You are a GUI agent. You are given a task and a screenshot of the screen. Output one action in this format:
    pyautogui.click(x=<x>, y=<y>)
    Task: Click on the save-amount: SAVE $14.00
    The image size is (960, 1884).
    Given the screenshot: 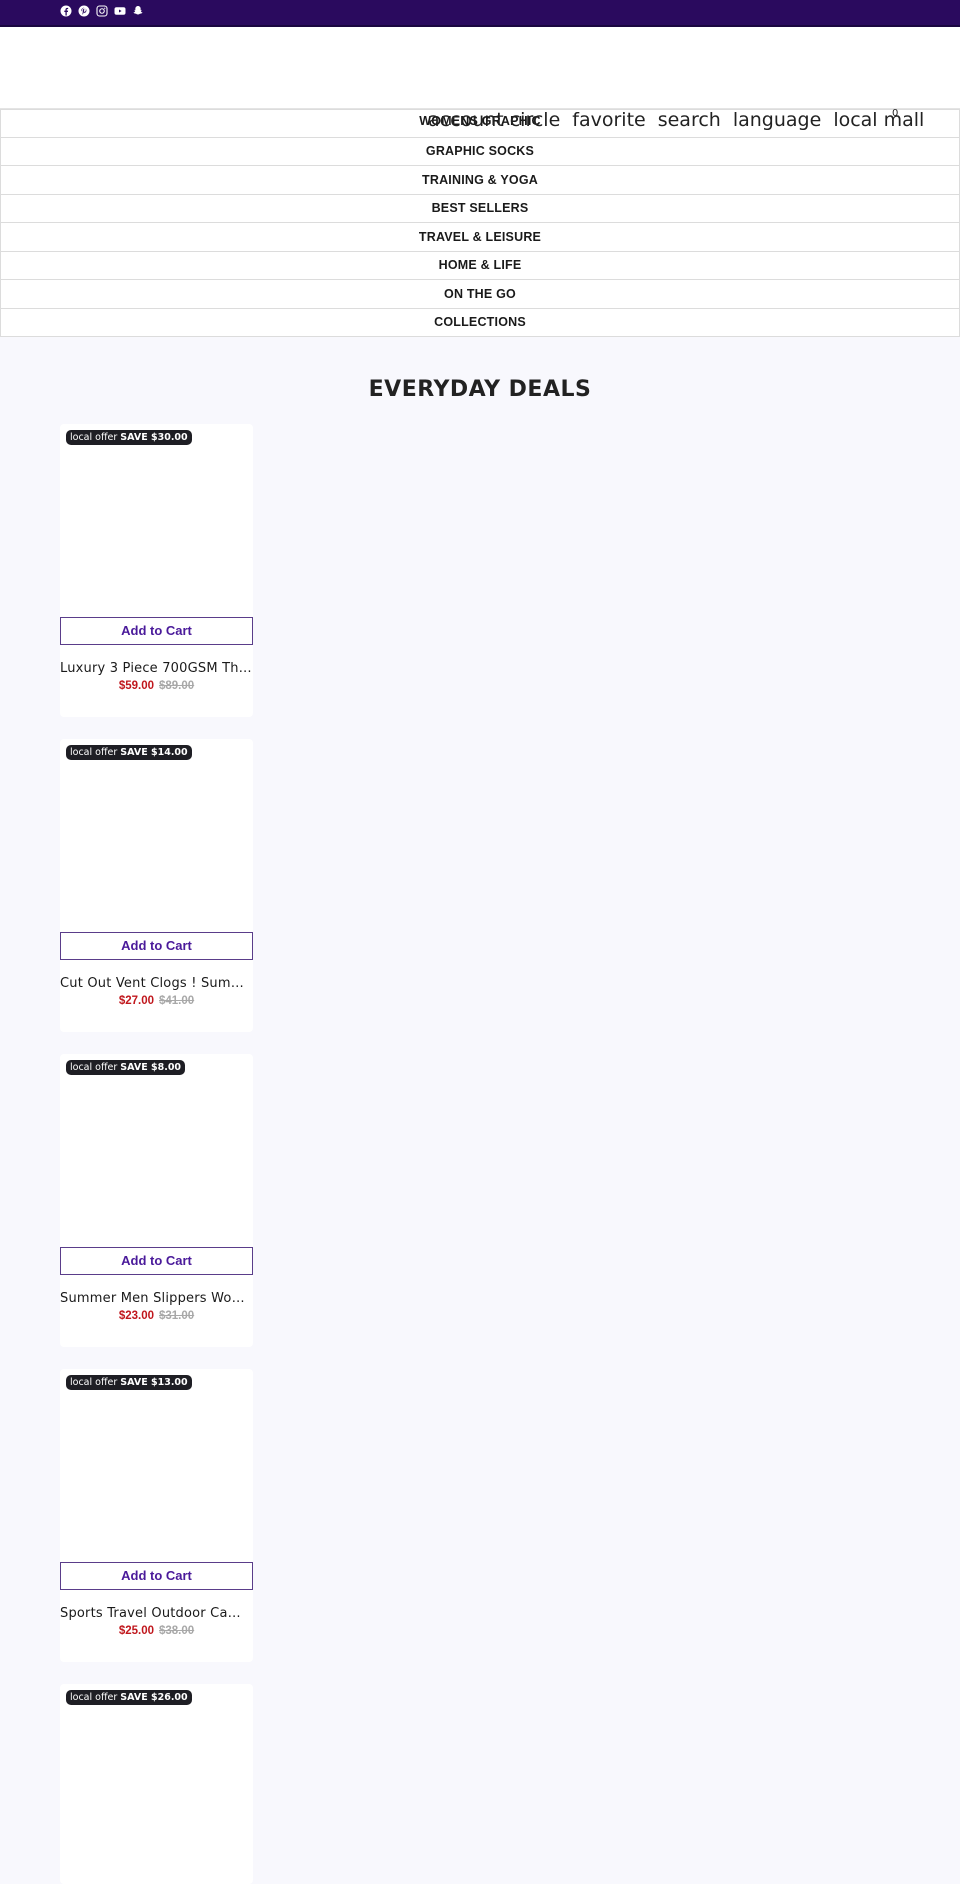 What is the action you would take?
    pyautogui.click(x=154, y=752)
    